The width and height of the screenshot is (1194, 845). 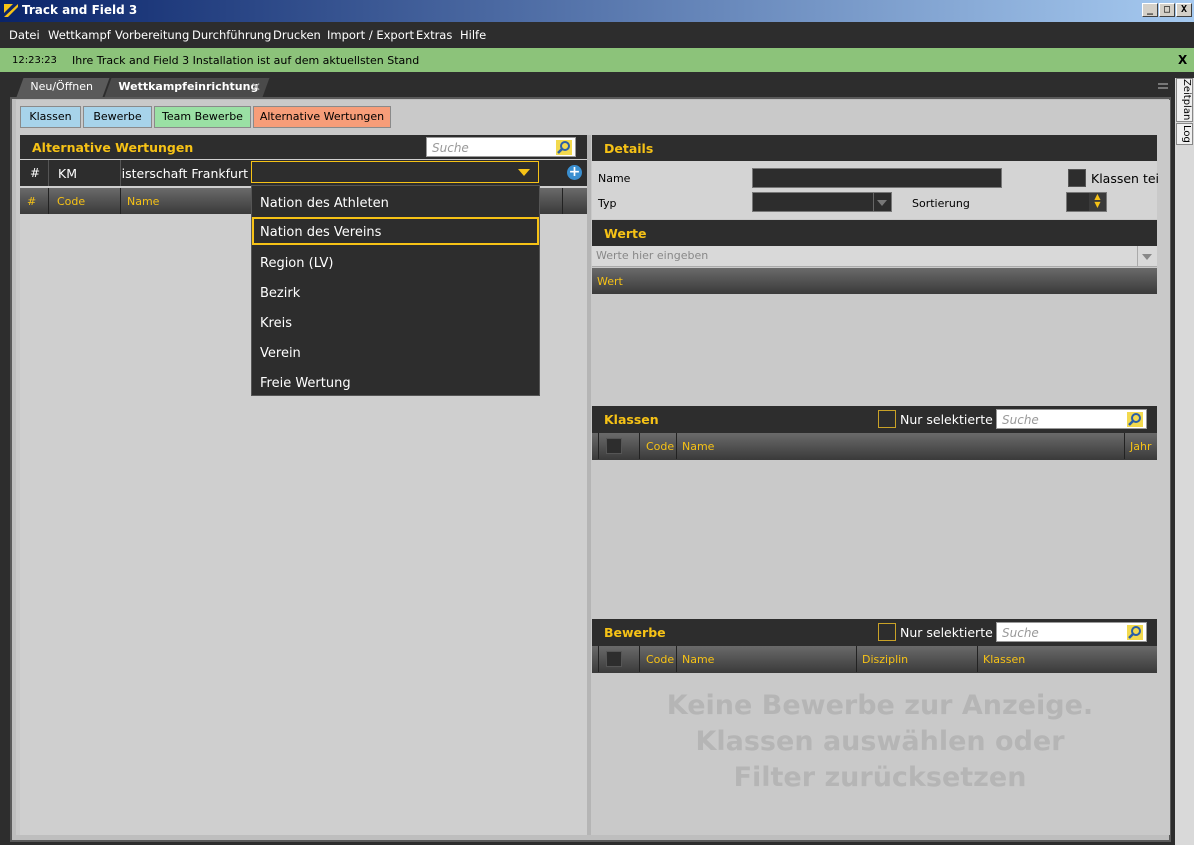 What do you see at coordinates (395, 322) in the screenshot?
I see `option-kreis: Kreis` at bounding box center [395, 322].